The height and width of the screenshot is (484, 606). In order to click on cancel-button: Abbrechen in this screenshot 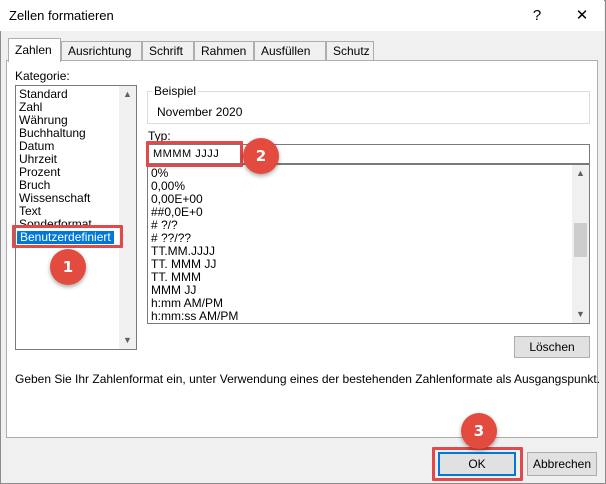, I will do `click(562, 464)`.